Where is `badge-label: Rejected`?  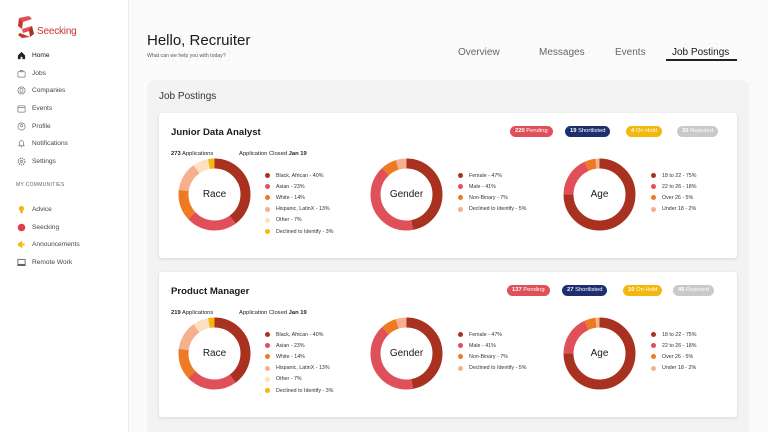 badge-label: Rejected is located at coordinates (701, 131).